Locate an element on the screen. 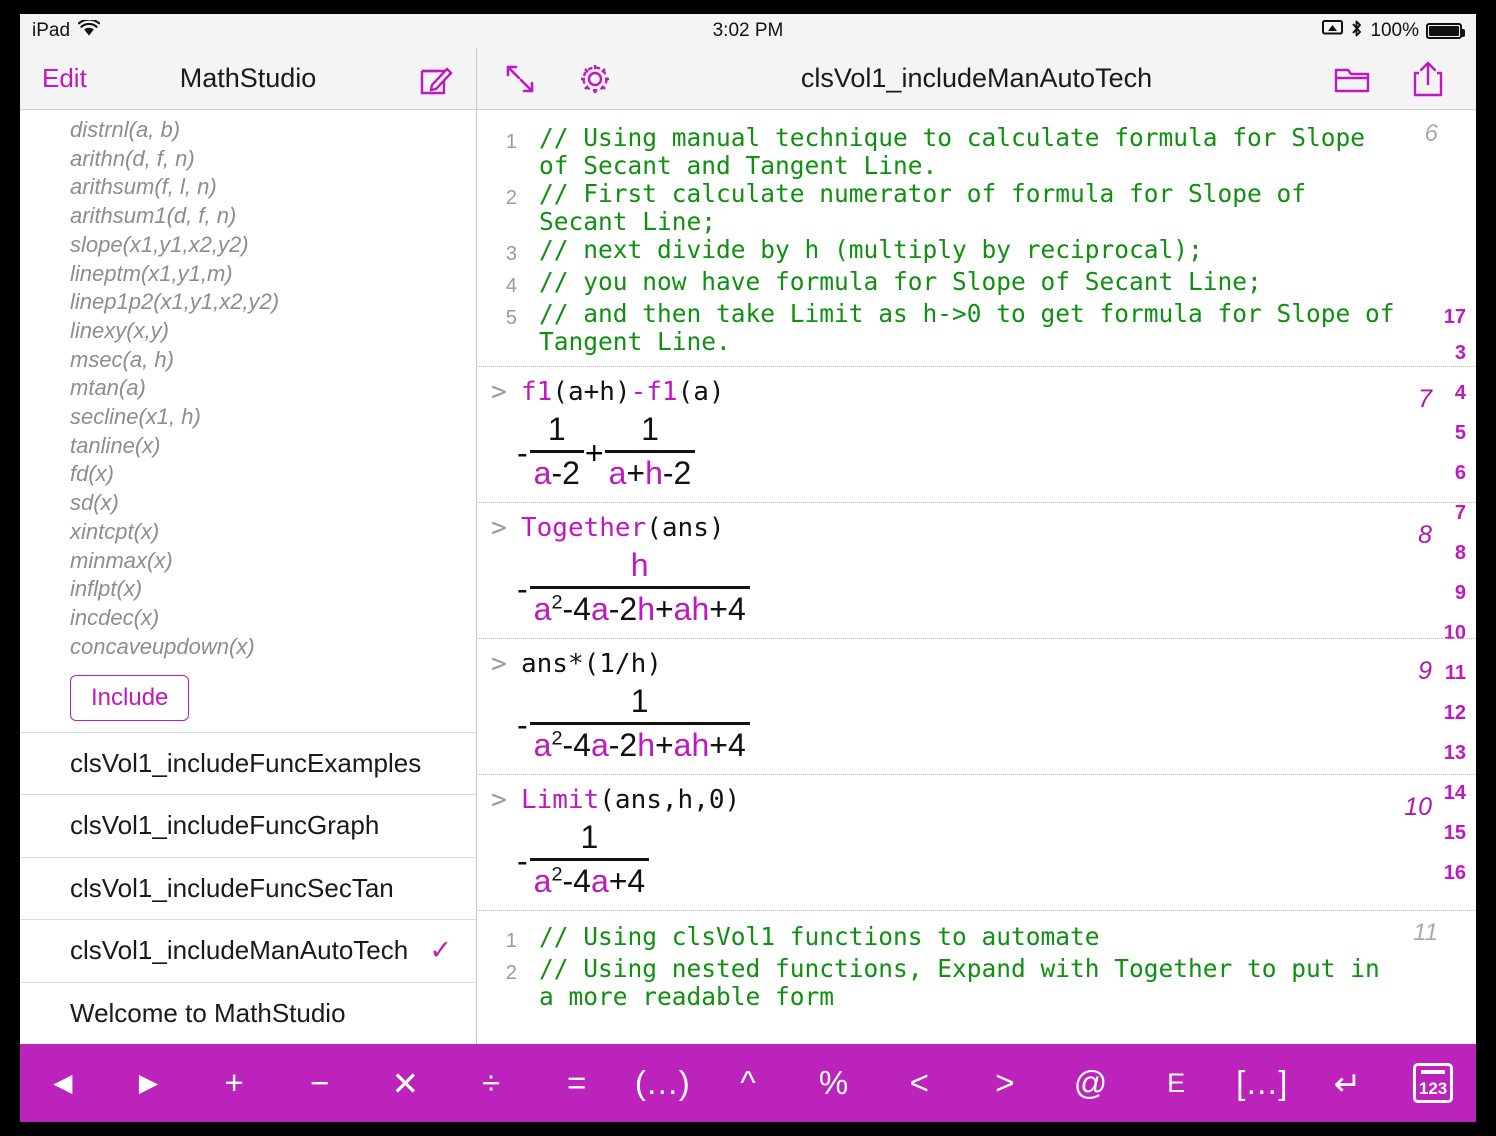 This screenshot has width=1496, height=1136. cell-number: 9 is located at coordinates (1425, 671).